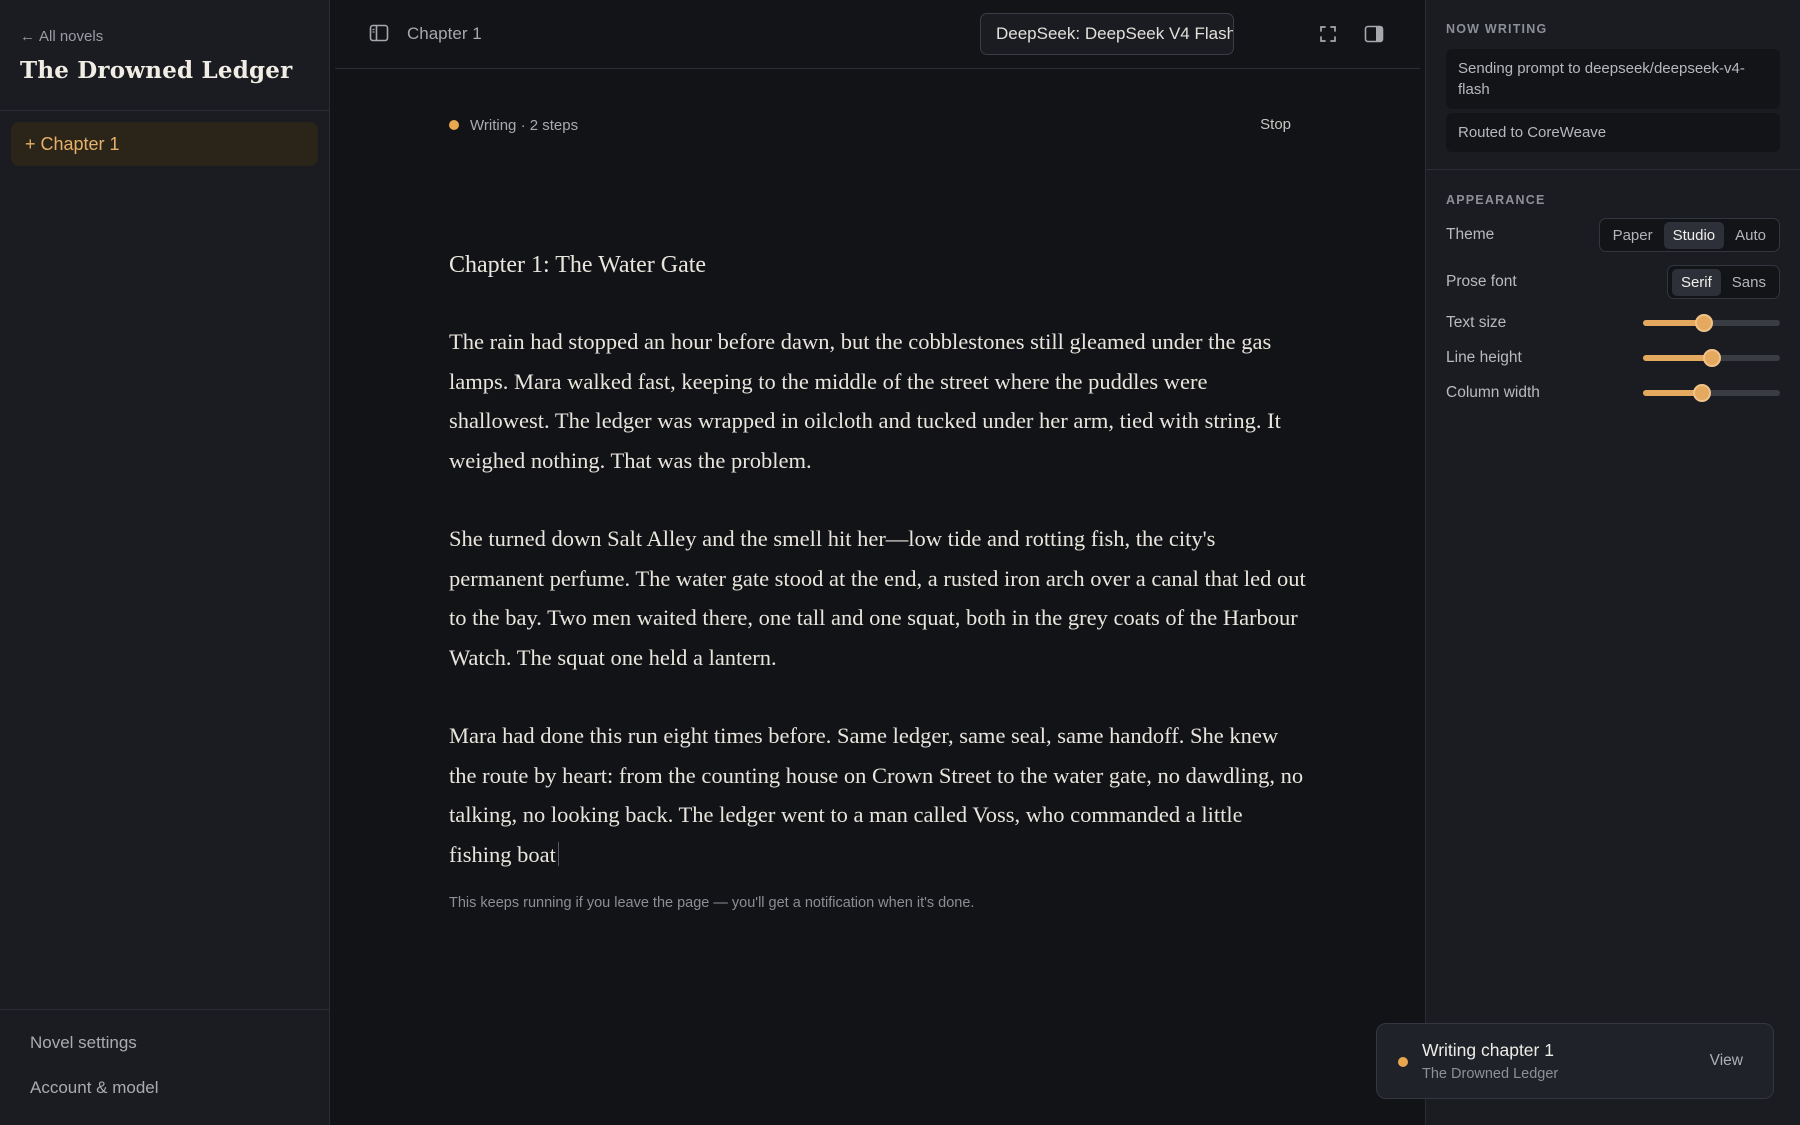 Image resolution: width=1800 pixels, height=1125 pixels. I want to click on novel-title: The Drowned Ledger, so click(156, 70).